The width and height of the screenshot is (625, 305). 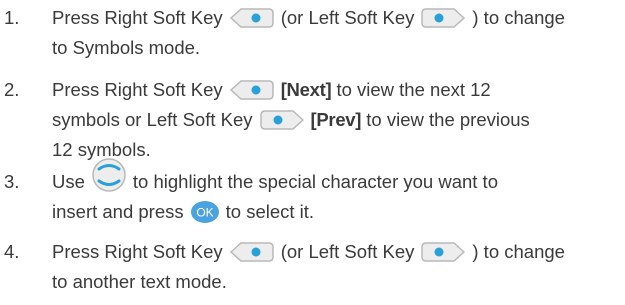 What do you see at coordinates (12, 17) in the screenshot?
I see `step-number: 1.` at bounding box center [12, 17].